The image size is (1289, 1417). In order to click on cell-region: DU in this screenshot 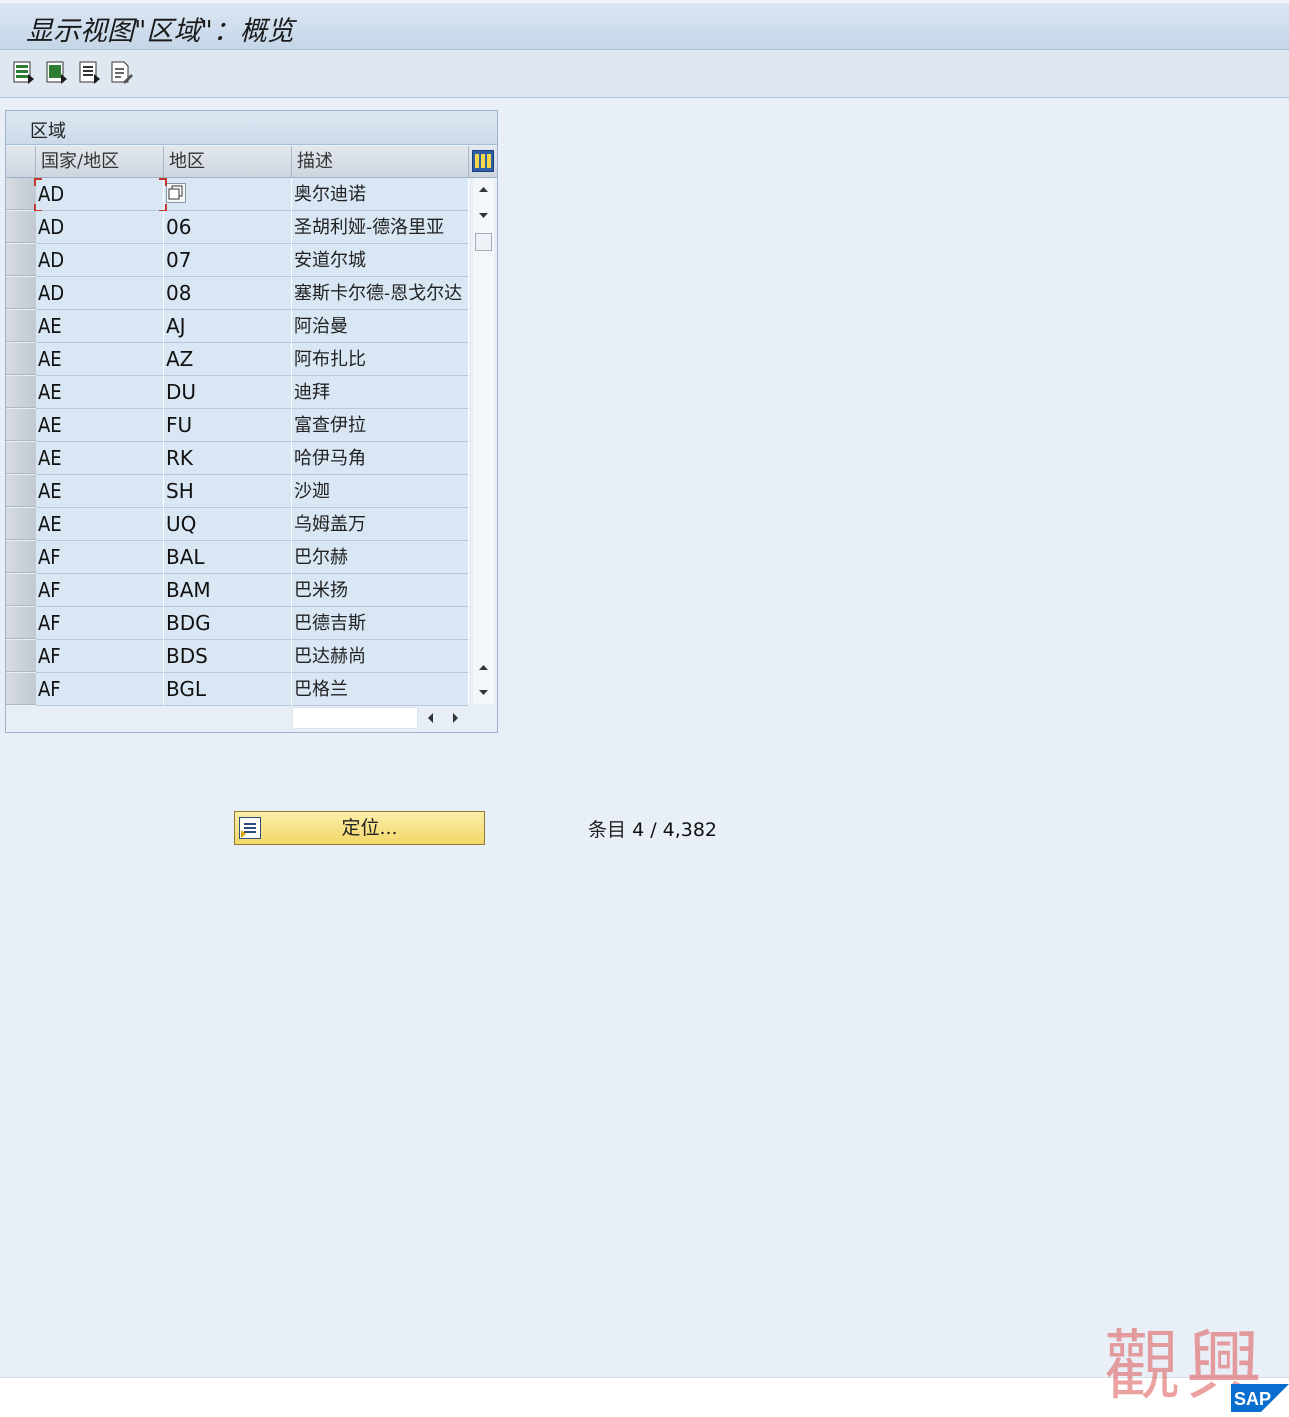, I will do `click(228, 392)`.